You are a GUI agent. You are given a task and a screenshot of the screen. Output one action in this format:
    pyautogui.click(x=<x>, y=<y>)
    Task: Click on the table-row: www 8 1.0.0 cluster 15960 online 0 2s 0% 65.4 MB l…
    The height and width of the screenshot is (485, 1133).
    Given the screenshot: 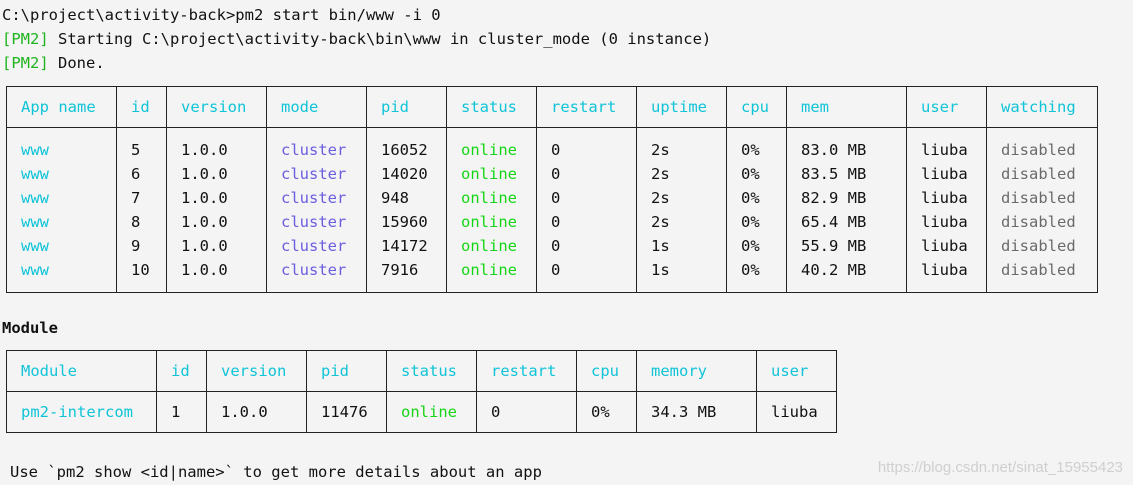 What is the action you would take?
    pyautogui.click(x=552, y=222)
    